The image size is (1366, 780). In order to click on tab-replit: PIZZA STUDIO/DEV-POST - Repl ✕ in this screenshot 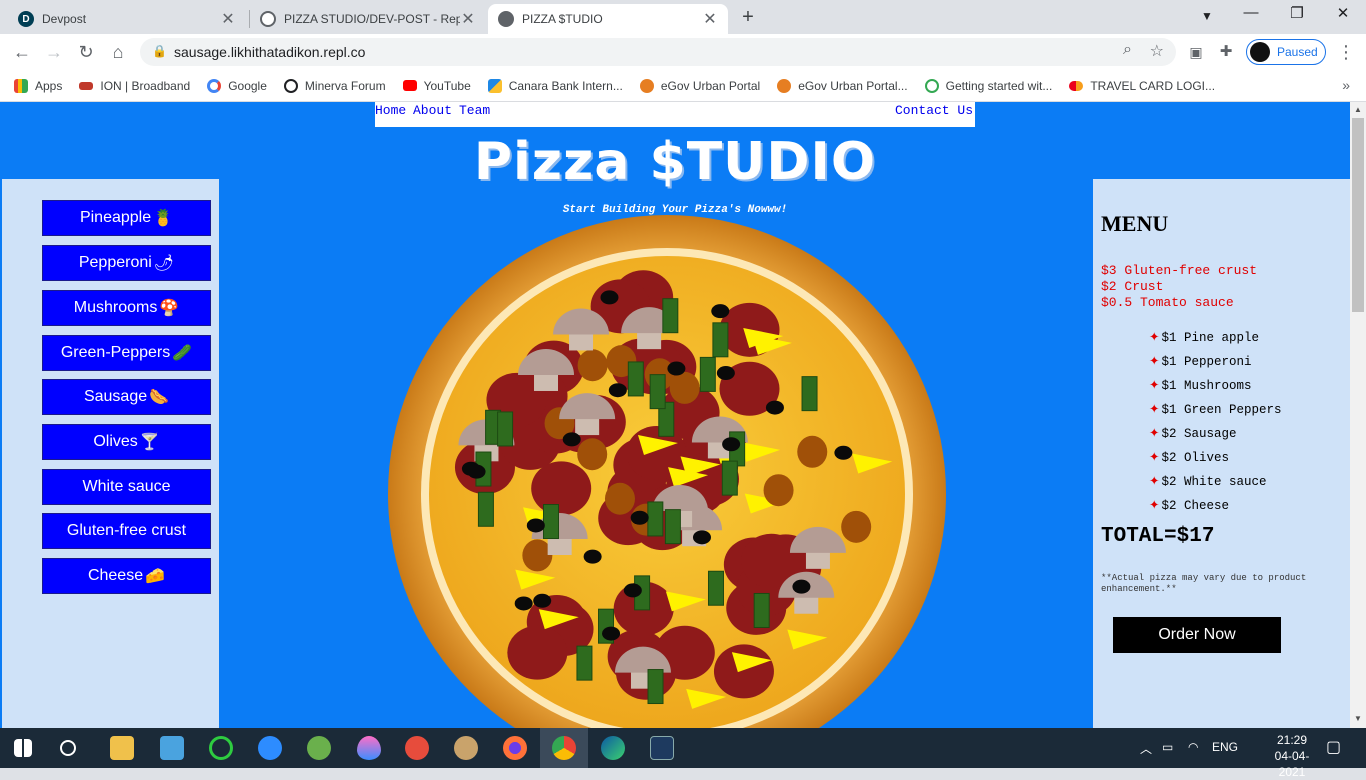, I will do `click(368, 19)`.